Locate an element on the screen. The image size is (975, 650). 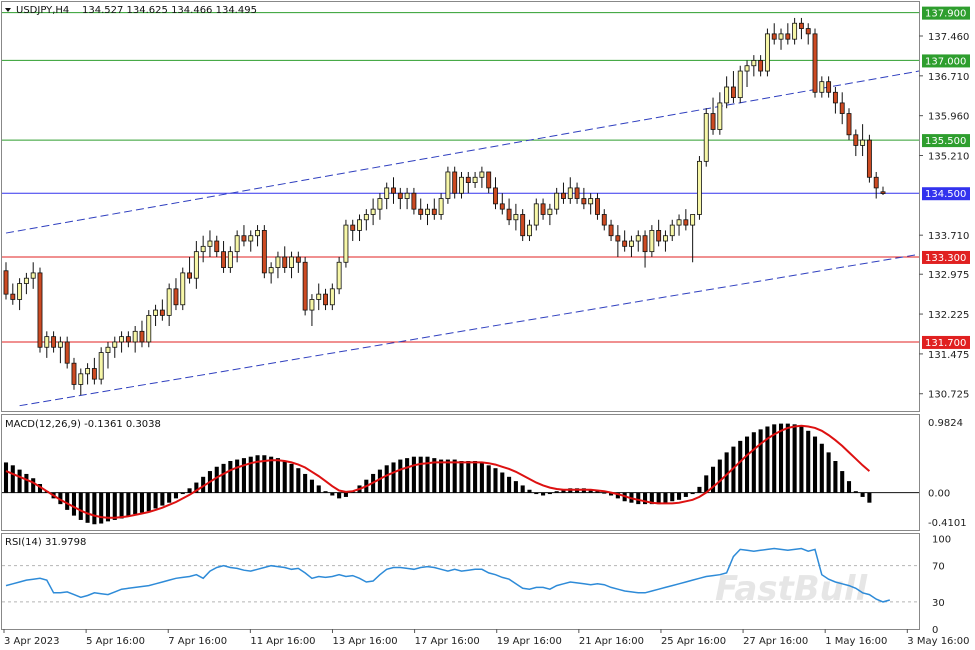
x-tick-label-4: 13 Apr 16:00 is located at coordinates (364, 641).